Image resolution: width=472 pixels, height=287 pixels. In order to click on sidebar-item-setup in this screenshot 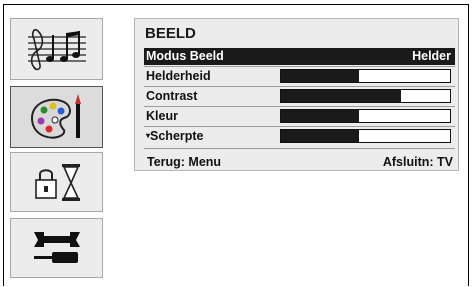, I will do `click(56, 248)`.